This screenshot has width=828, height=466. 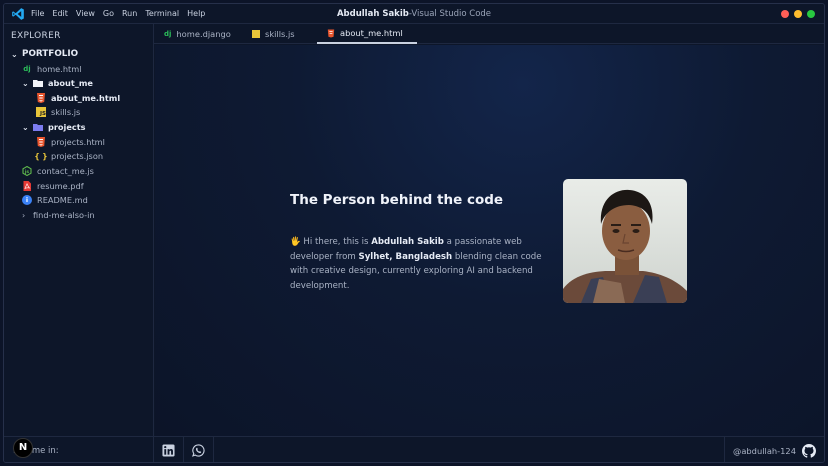 I want to click on info-icon: i, so click(x=27, y=200).